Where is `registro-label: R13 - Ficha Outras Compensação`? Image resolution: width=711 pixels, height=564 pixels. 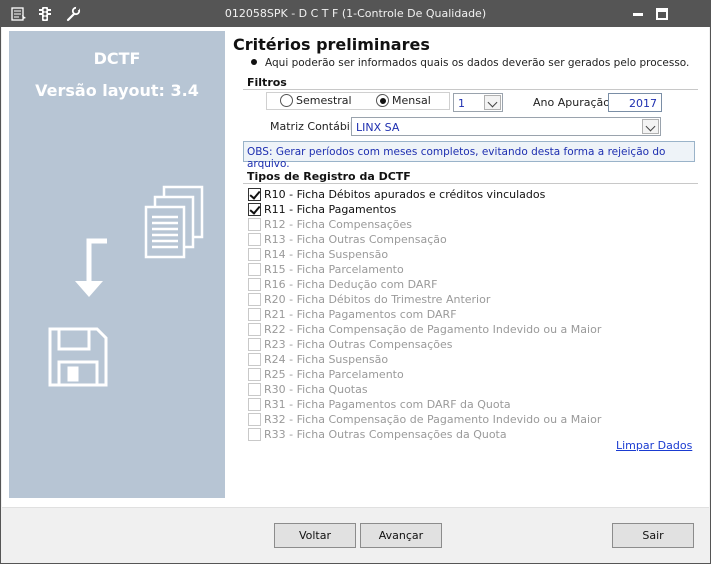 registro-label: R13 - Ficha Outras Compensação is located at coordinates (355, 239).